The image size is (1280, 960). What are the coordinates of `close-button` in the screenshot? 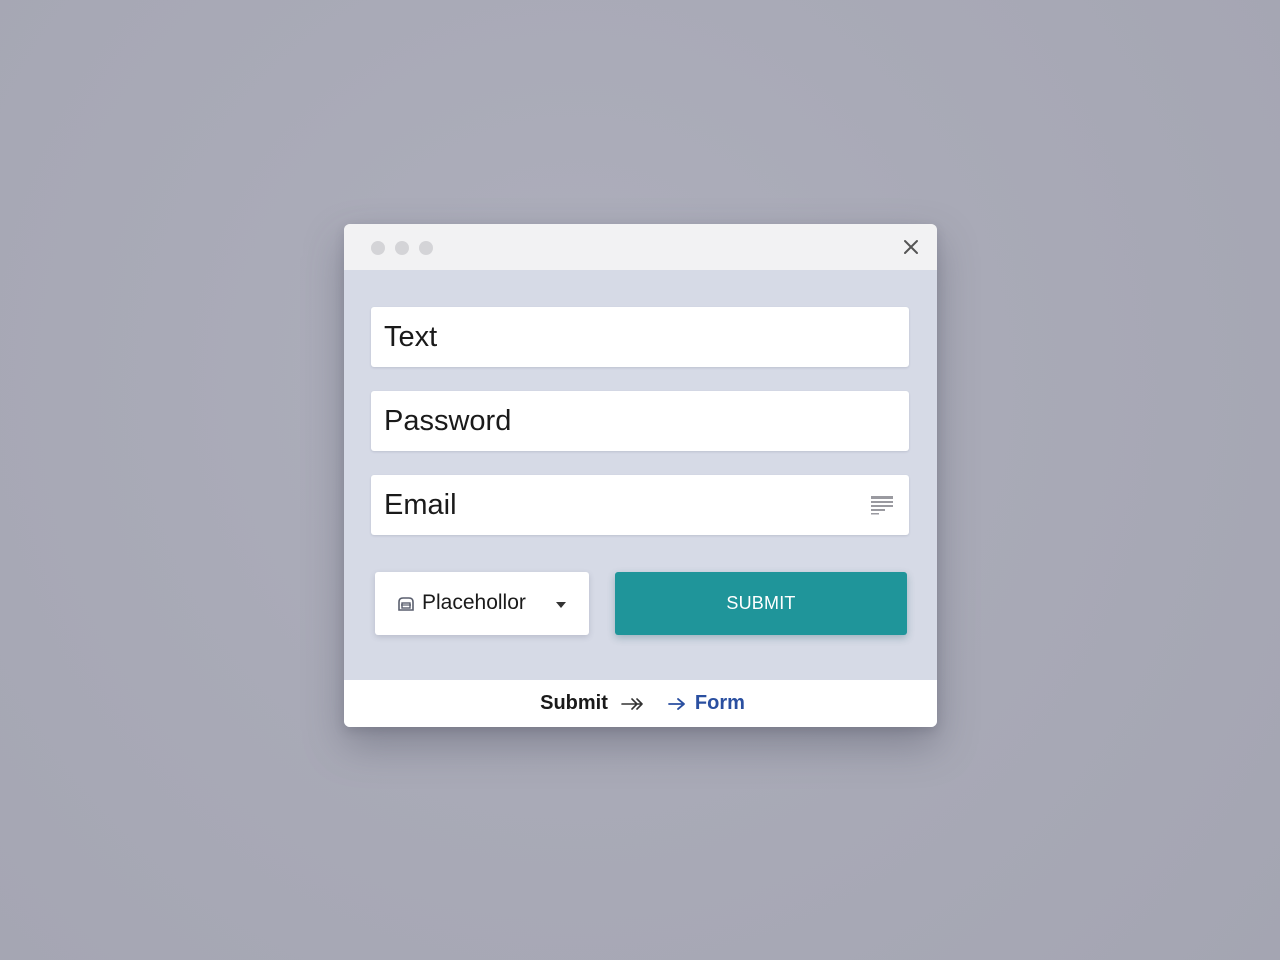 It's located at (911, 247).